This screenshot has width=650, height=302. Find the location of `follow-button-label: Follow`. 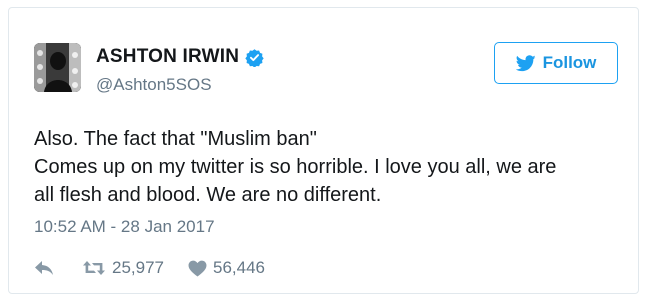

follow-button-label: Follow is located at coordinates (569, 62).